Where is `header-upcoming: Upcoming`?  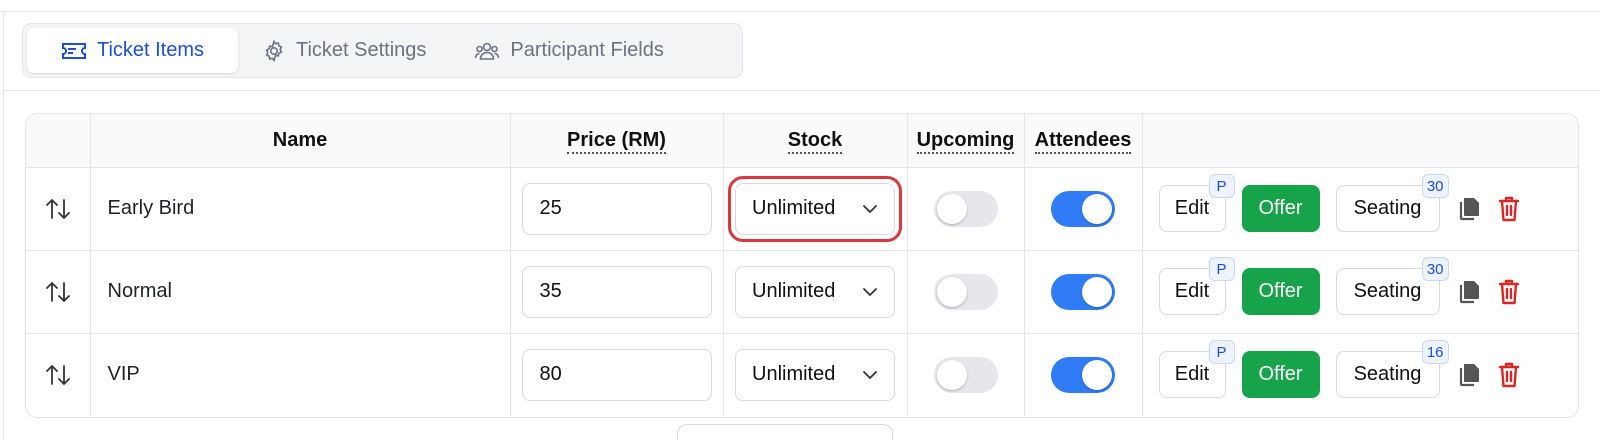
header-upcoming: Upcoming is located at coordinates (966, 141).